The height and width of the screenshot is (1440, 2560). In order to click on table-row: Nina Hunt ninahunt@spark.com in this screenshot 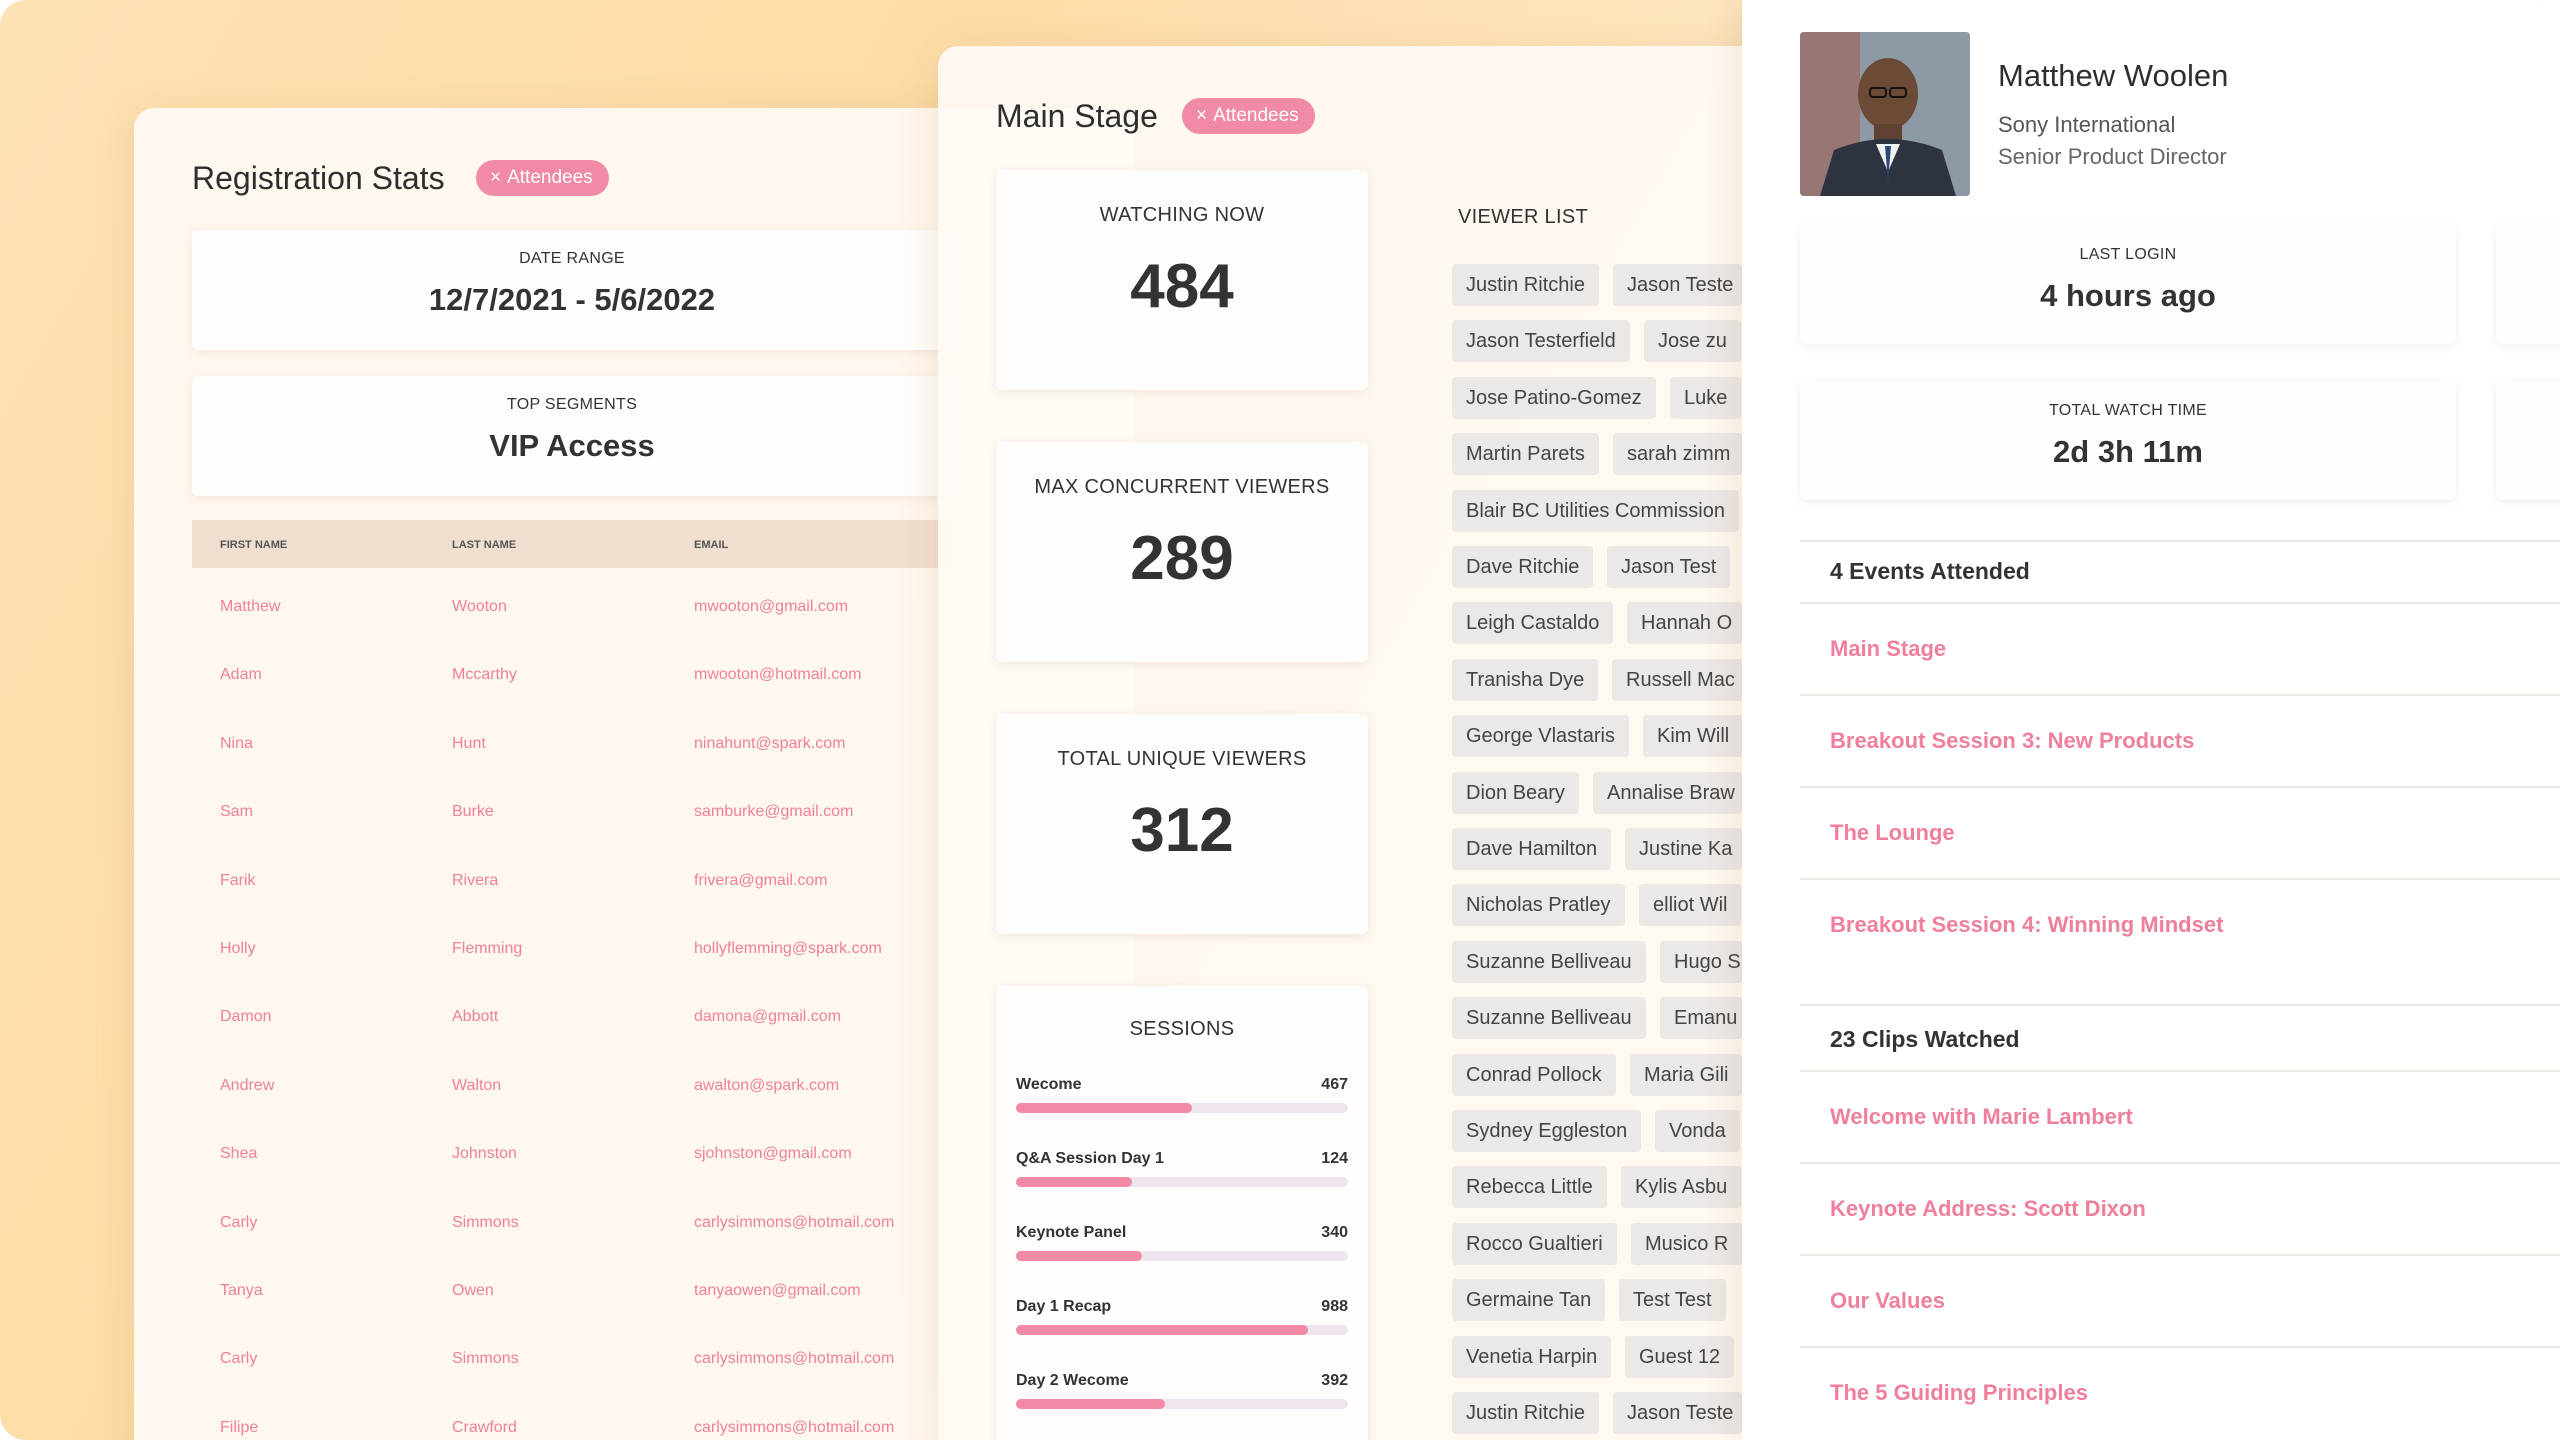, I will do `click(572, 769)`.